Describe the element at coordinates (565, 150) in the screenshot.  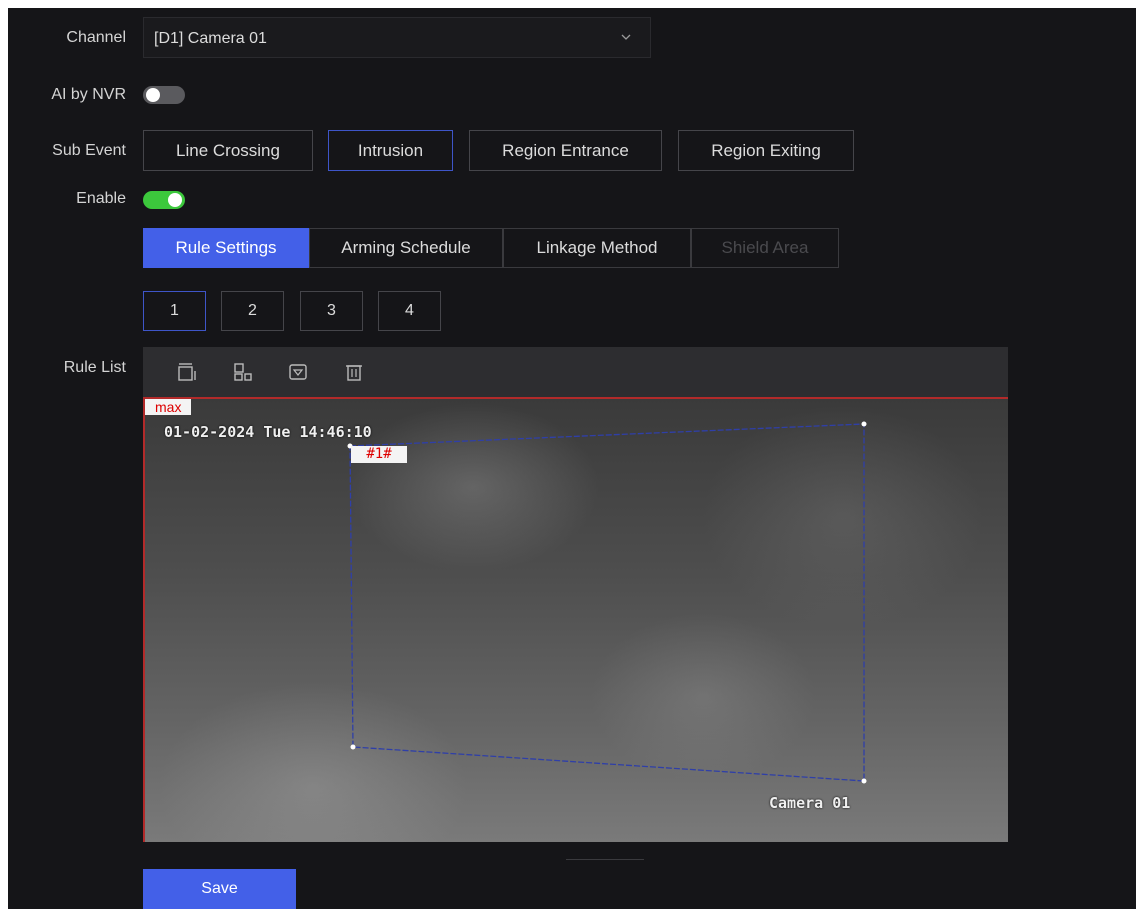
I see `sub-event-region-entrance: Region Entrance` at that location.